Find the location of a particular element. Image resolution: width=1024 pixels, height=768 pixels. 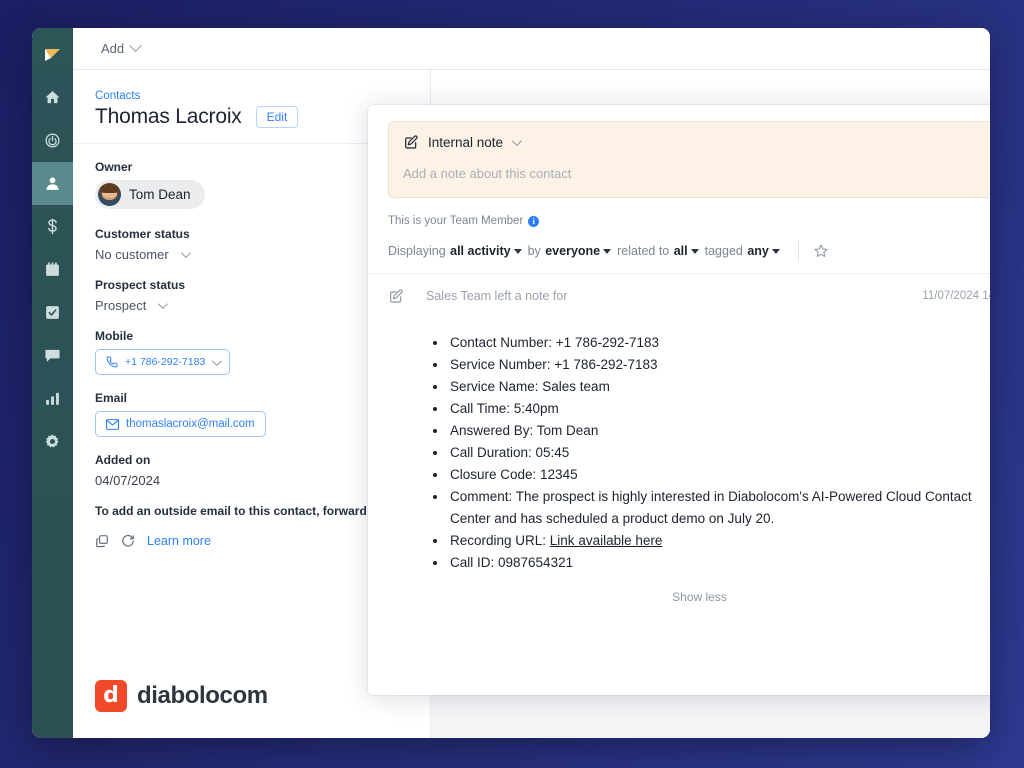

sidebar-item-home is located at coordinates (52, 97).